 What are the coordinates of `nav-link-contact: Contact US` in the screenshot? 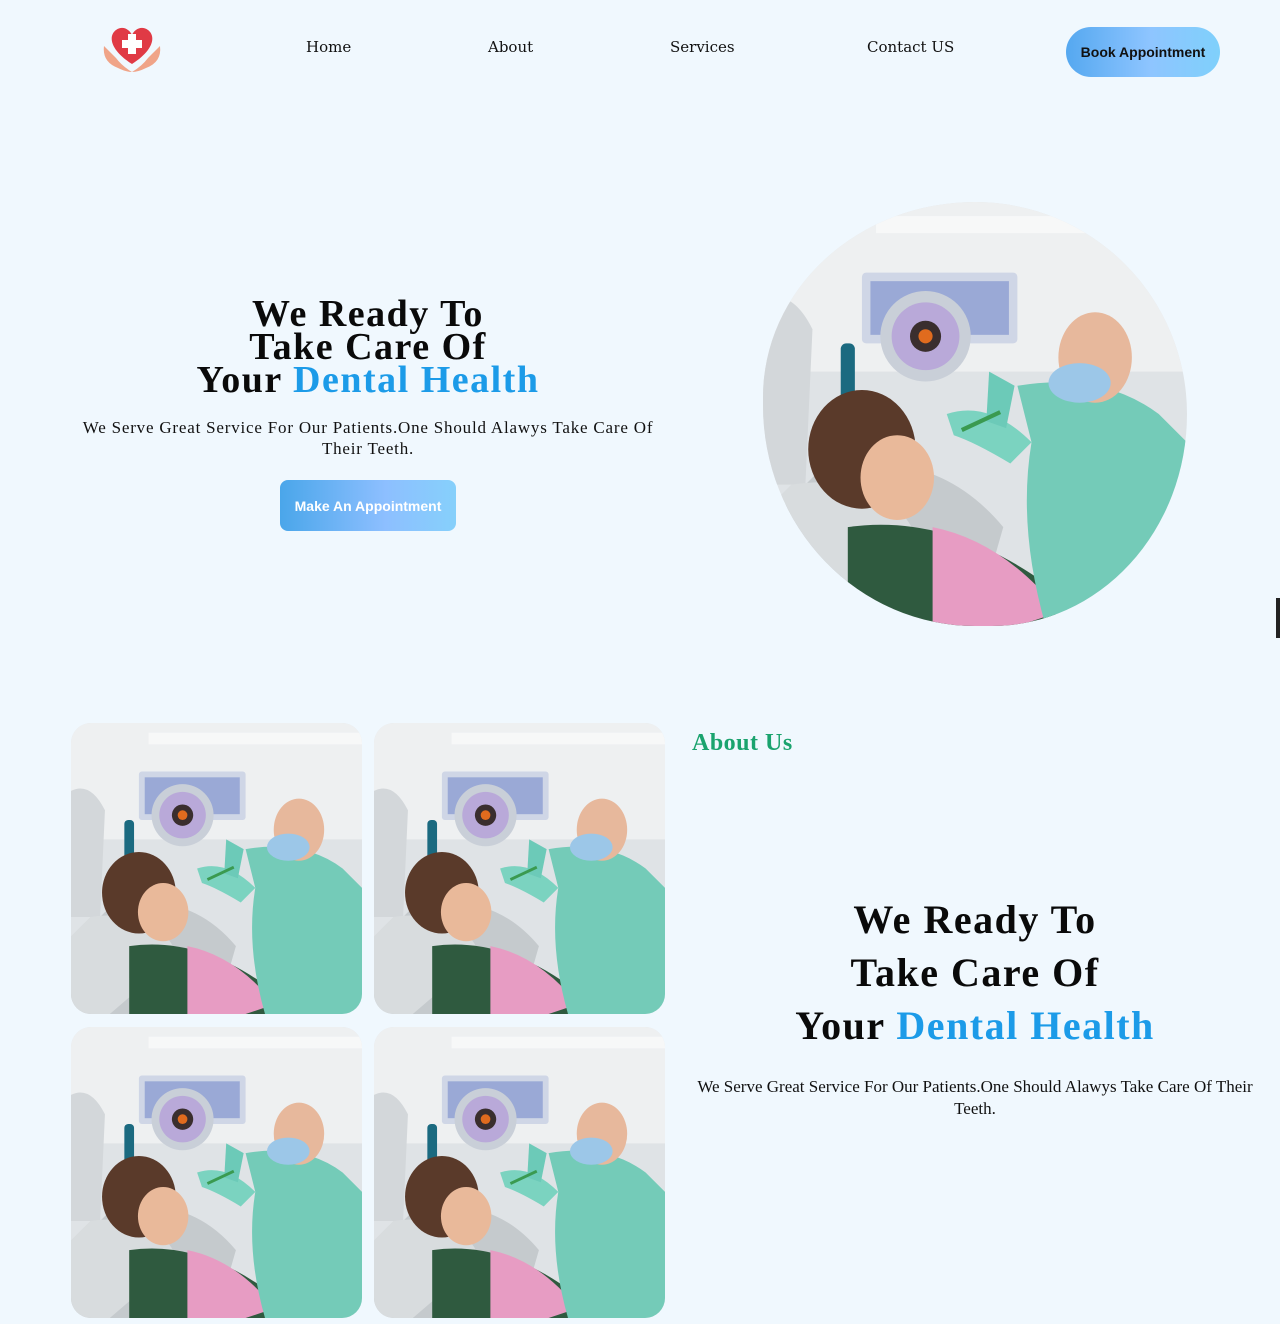 It's located at (910, 47).